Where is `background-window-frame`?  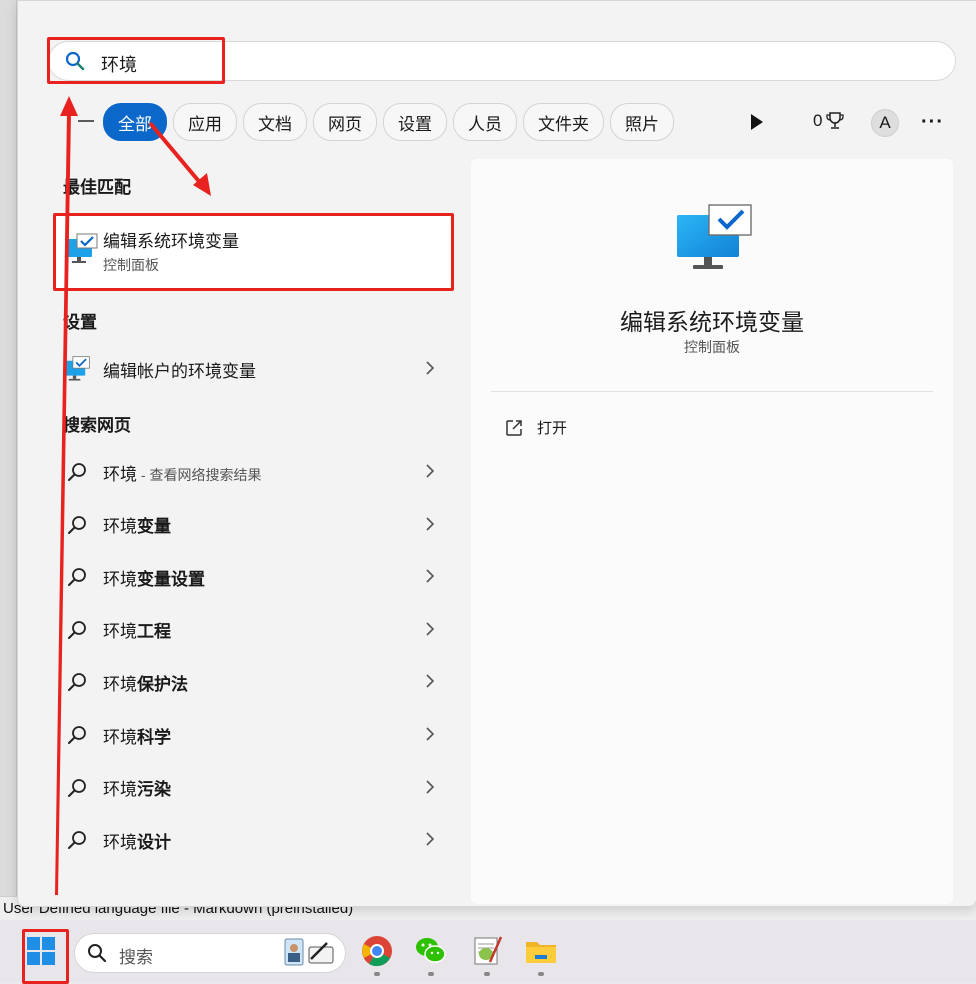
background-window-frame is located at coordinates (8, 450).